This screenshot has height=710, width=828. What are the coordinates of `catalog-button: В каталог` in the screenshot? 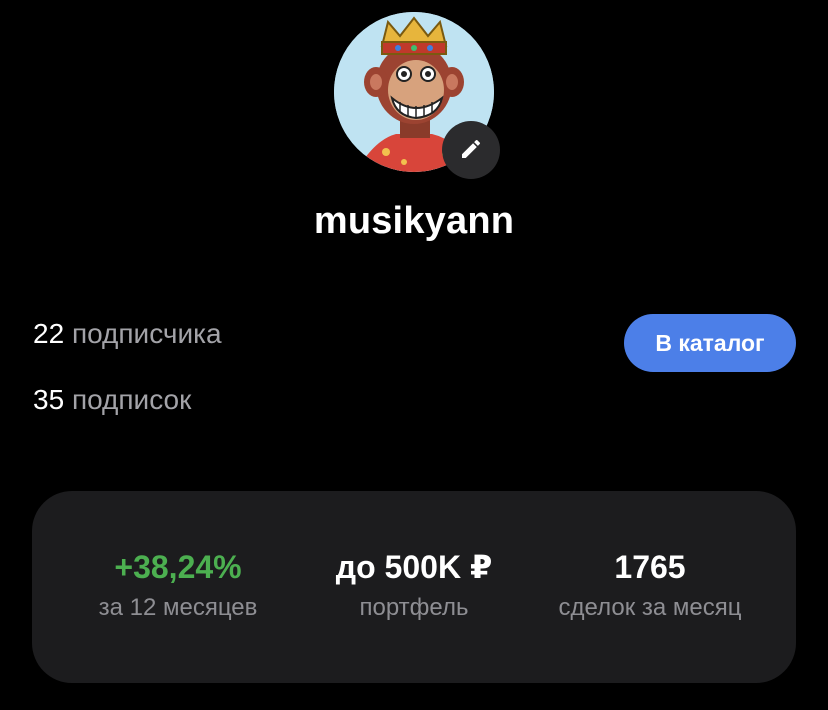 It's located at (710, 343).